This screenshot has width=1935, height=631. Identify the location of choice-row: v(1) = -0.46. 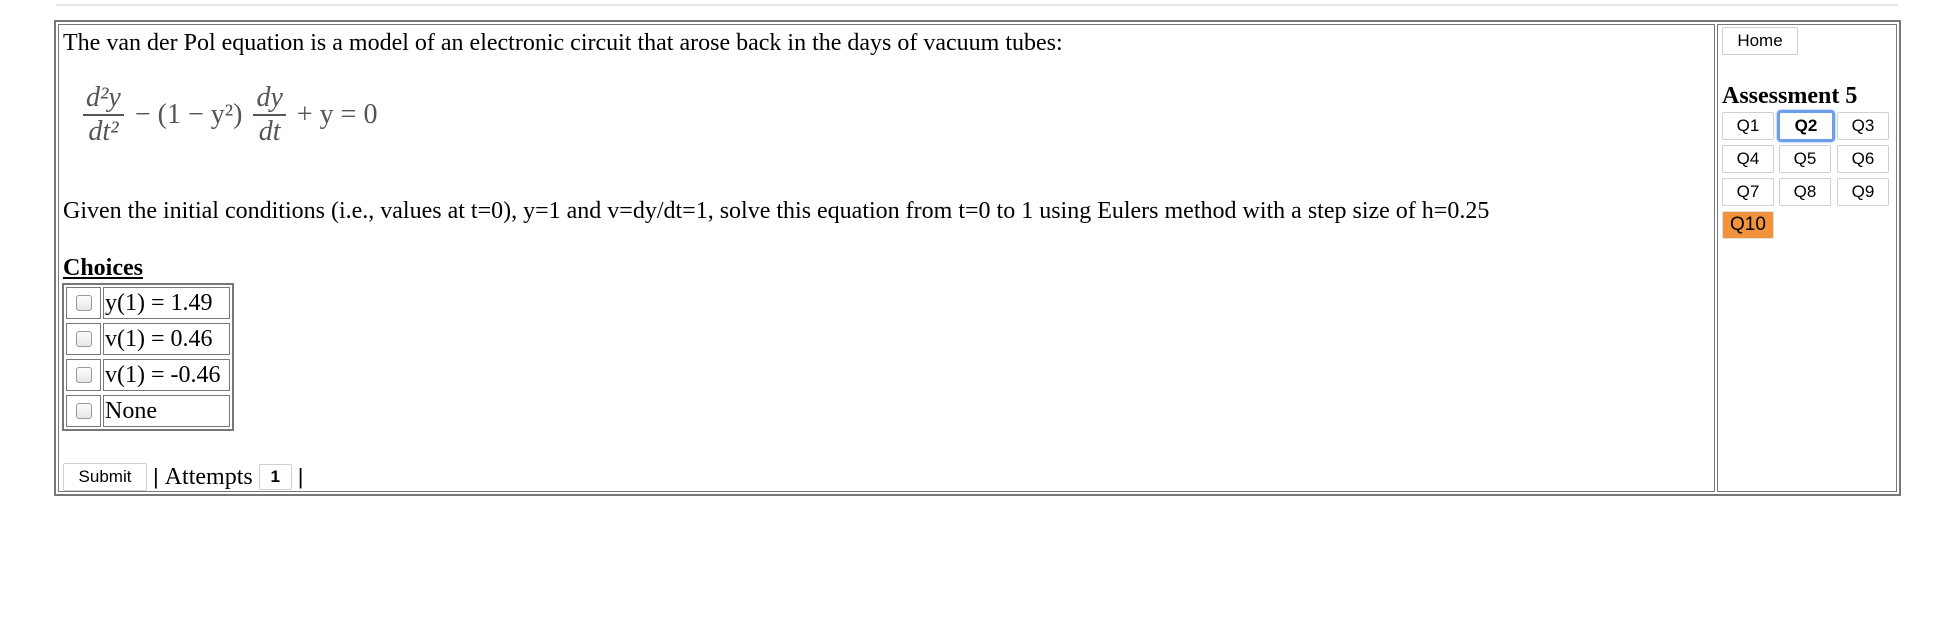
(148, 375).